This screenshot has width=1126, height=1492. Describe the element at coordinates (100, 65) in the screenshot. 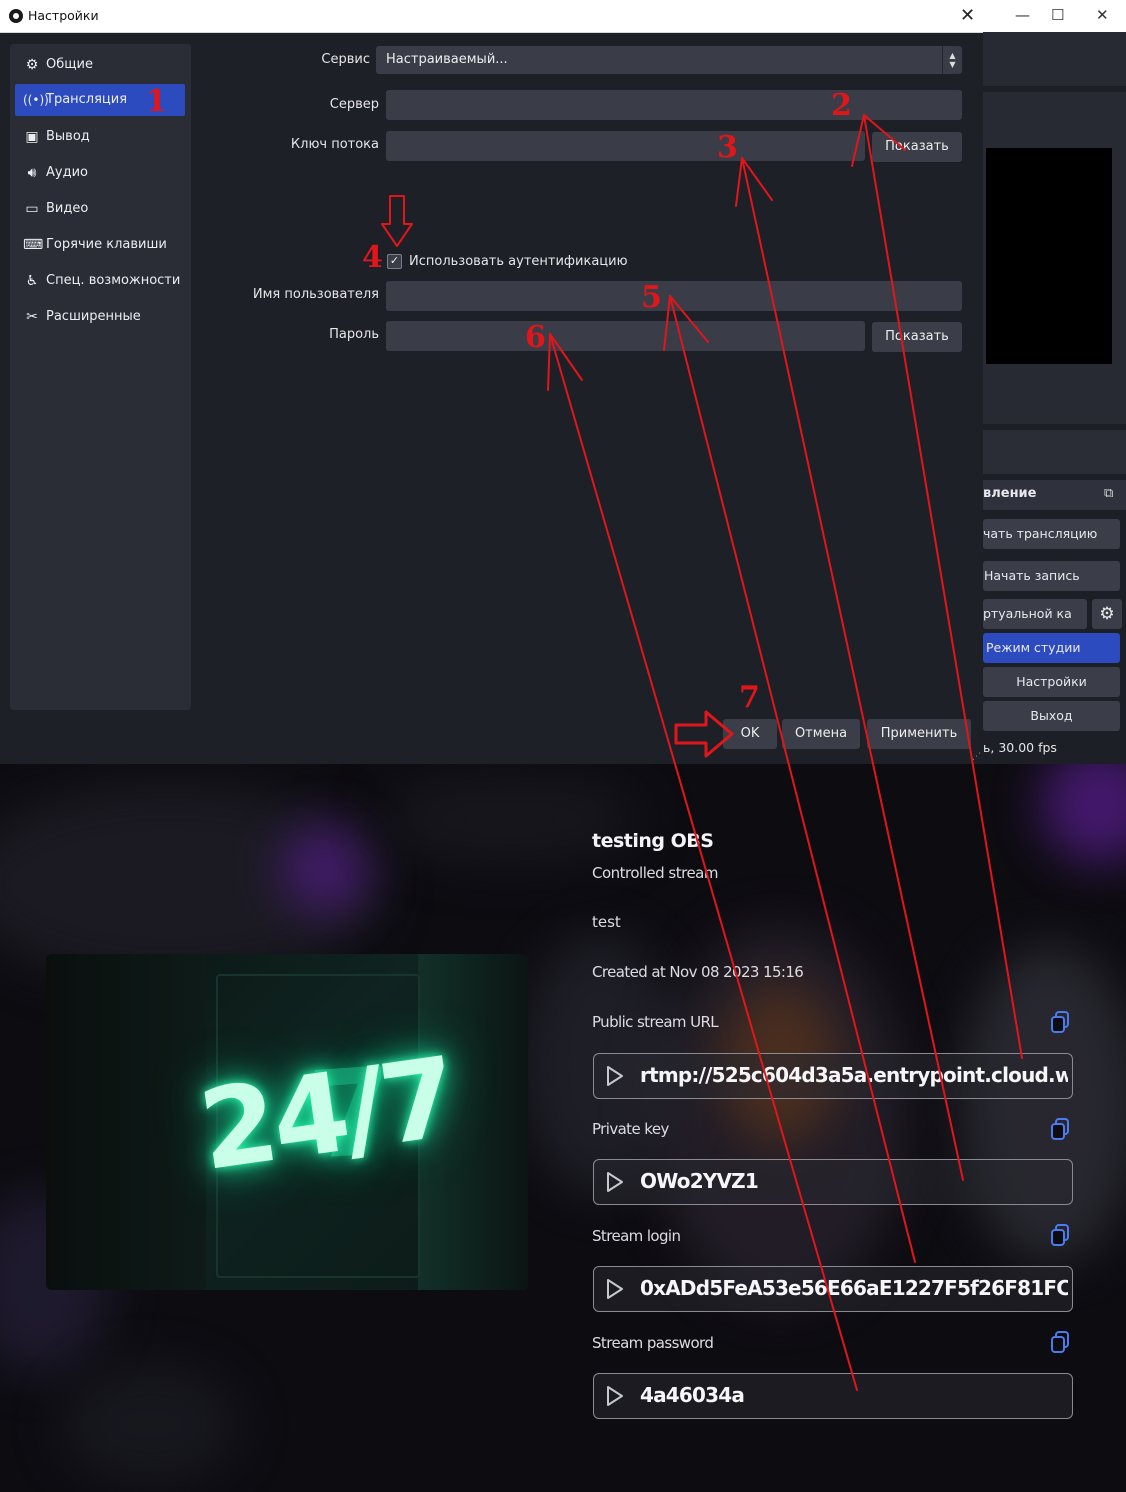

I see `sidebar-item-general: ⚙ Общие` at that location.